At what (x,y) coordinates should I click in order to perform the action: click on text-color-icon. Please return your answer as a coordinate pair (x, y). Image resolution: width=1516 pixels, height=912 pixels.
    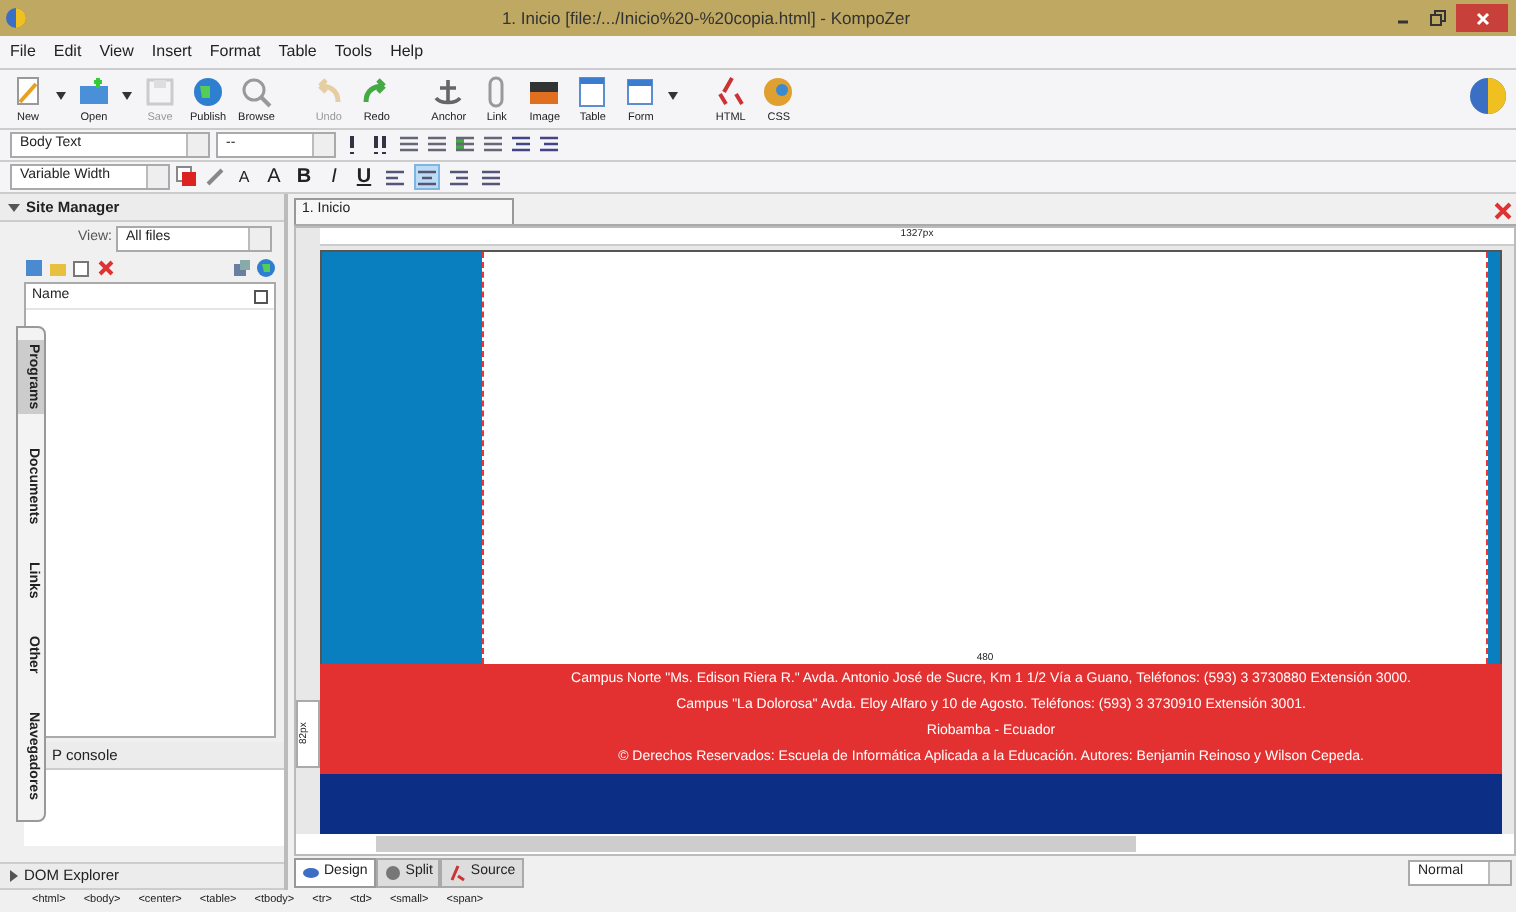
    Looking at the image, I should click on (187, 176).